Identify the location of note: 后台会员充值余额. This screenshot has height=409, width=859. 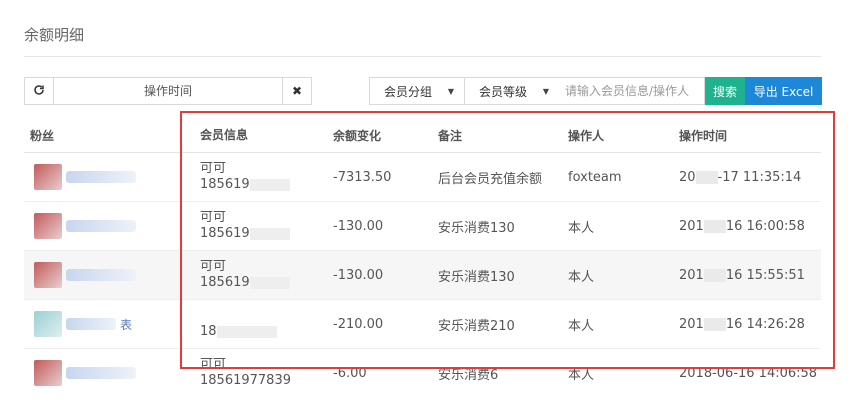
(490, 179).